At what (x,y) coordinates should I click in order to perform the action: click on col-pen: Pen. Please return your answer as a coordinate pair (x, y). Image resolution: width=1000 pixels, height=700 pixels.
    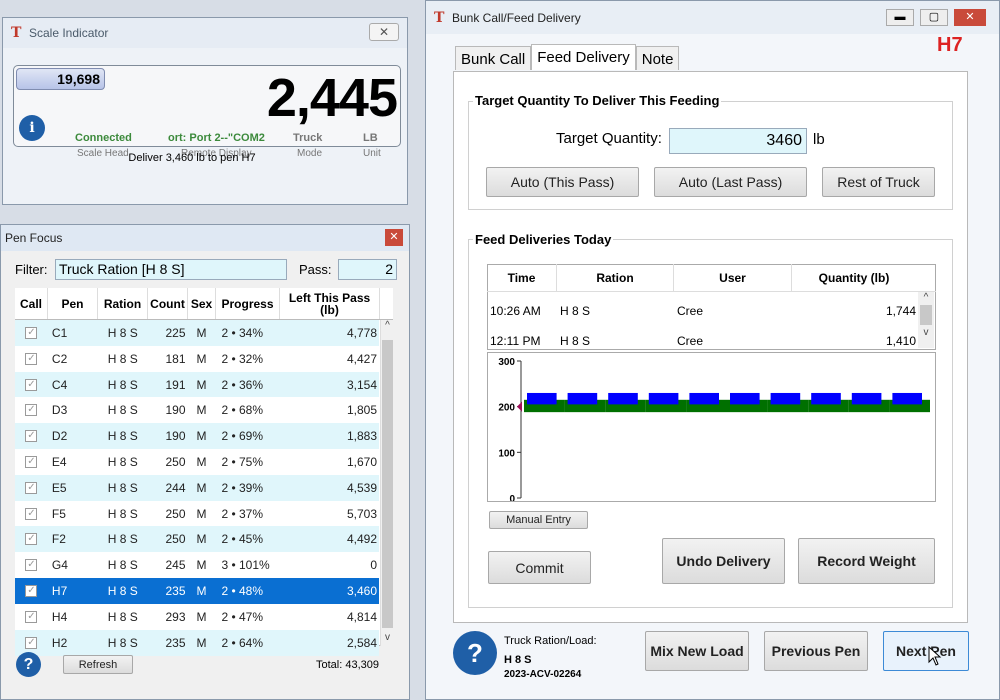
    Looking at the image, I should click on (73, 303).